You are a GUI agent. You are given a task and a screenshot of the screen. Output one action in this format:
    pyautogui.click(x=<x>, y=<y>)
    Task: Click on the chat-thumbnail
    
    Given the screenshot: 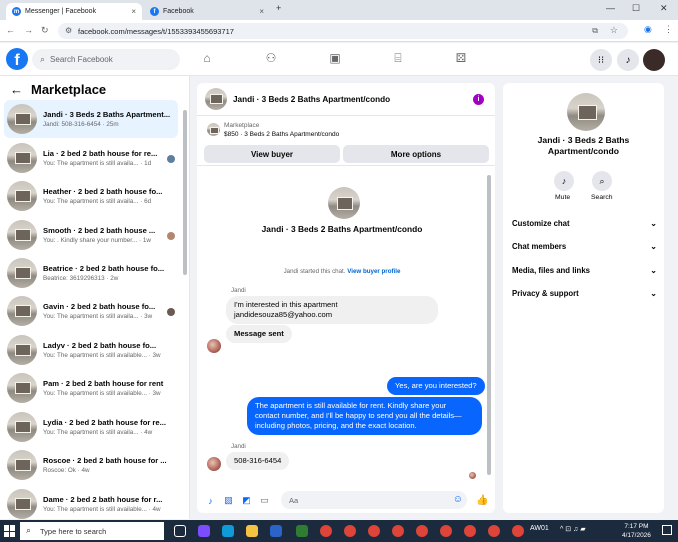 What is the action you would take?
    pyautogui.click(x=216, y=99)
    